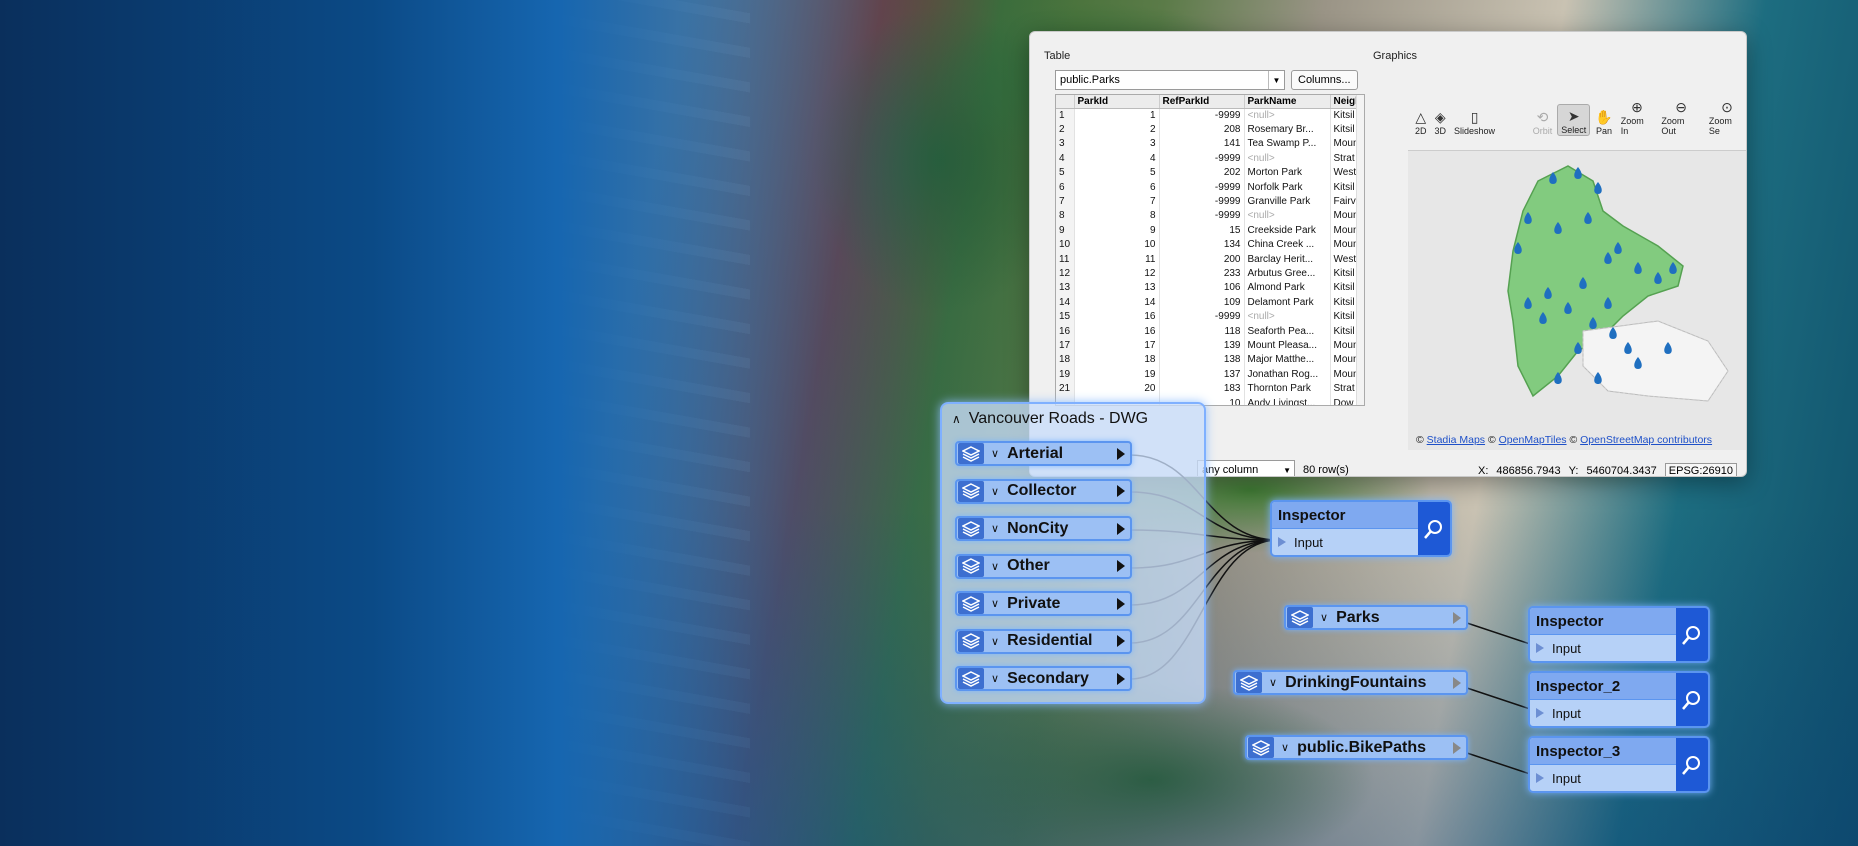 Image resolution: width=1858 pixels, height=846 pixels. I want to click on feature-type-collector: ∨ Collector, so click(1043, 491).